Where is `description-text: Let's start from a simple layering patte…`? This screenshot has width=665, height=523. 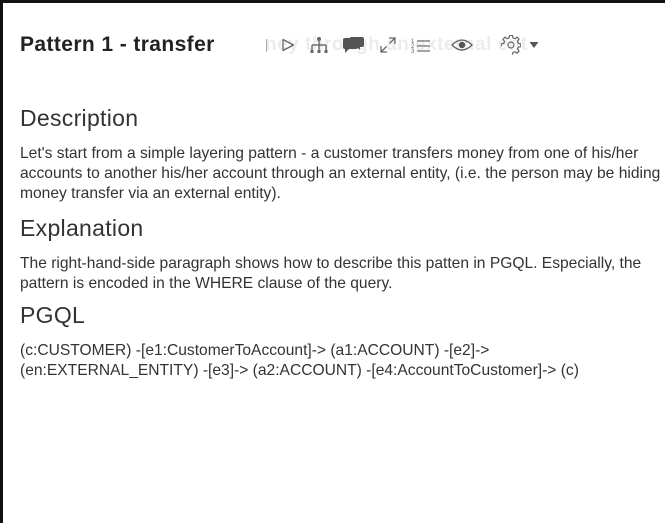 description-text: Let's start from a simple layering patte… is located at coordinates (340, 173).